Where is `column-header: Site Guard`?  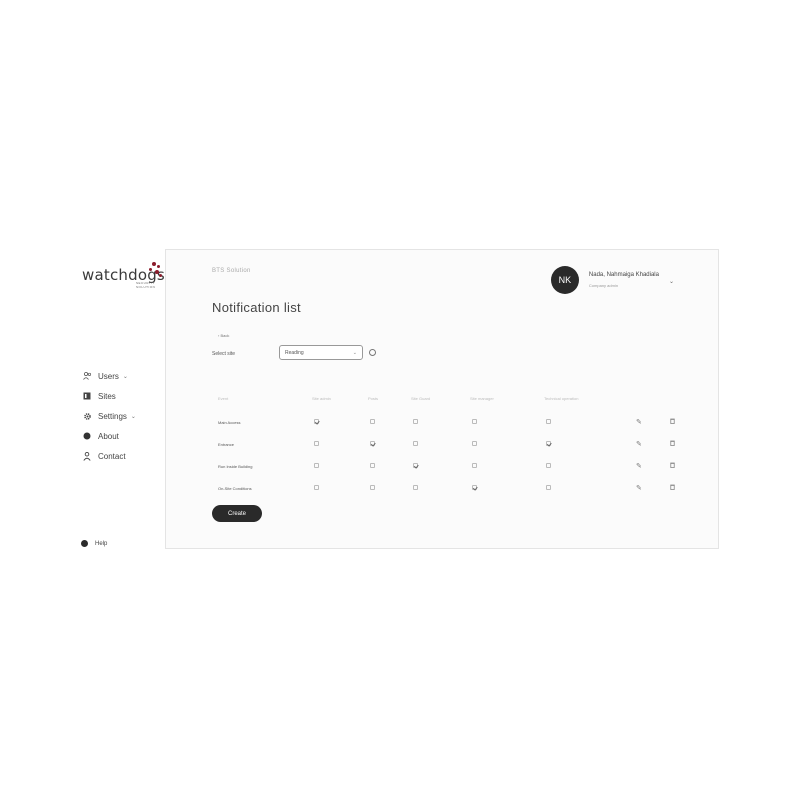 column-header: Site Guard is located at coordinates (421, 398).